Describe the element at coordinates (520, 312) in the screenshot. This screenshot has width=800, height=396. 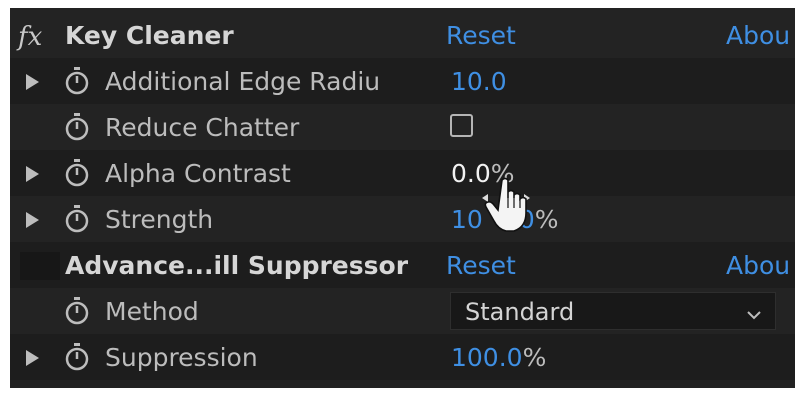
I see `dropdown-selected-value: Standard` at that location.